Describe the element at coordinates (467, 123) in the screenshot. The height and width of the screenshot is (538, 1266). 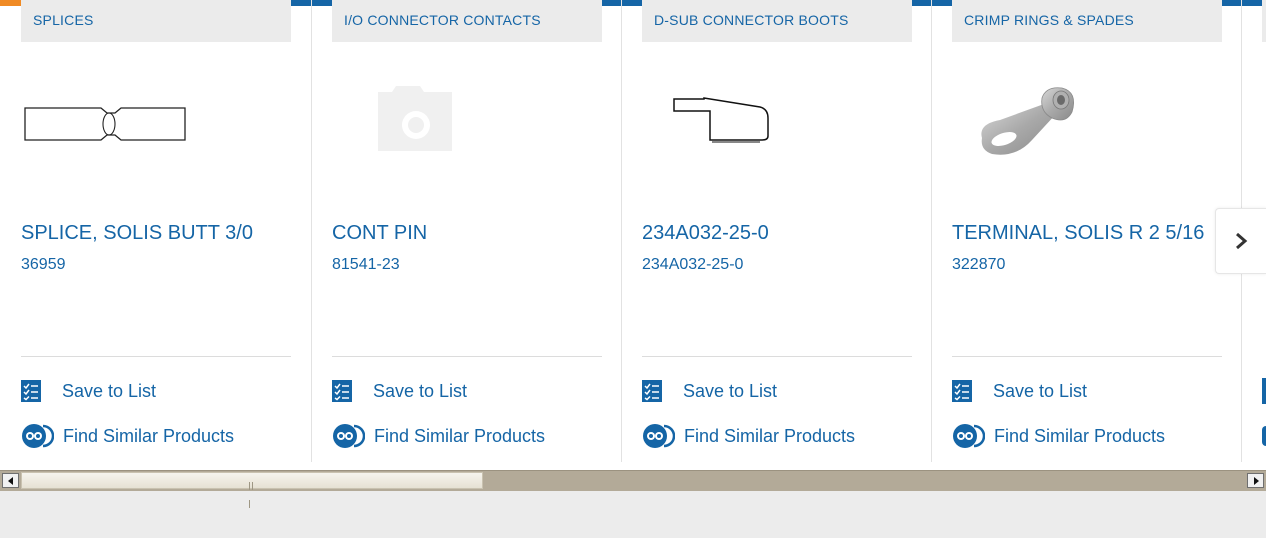
I see `camera-placeholder-icon` at that location.